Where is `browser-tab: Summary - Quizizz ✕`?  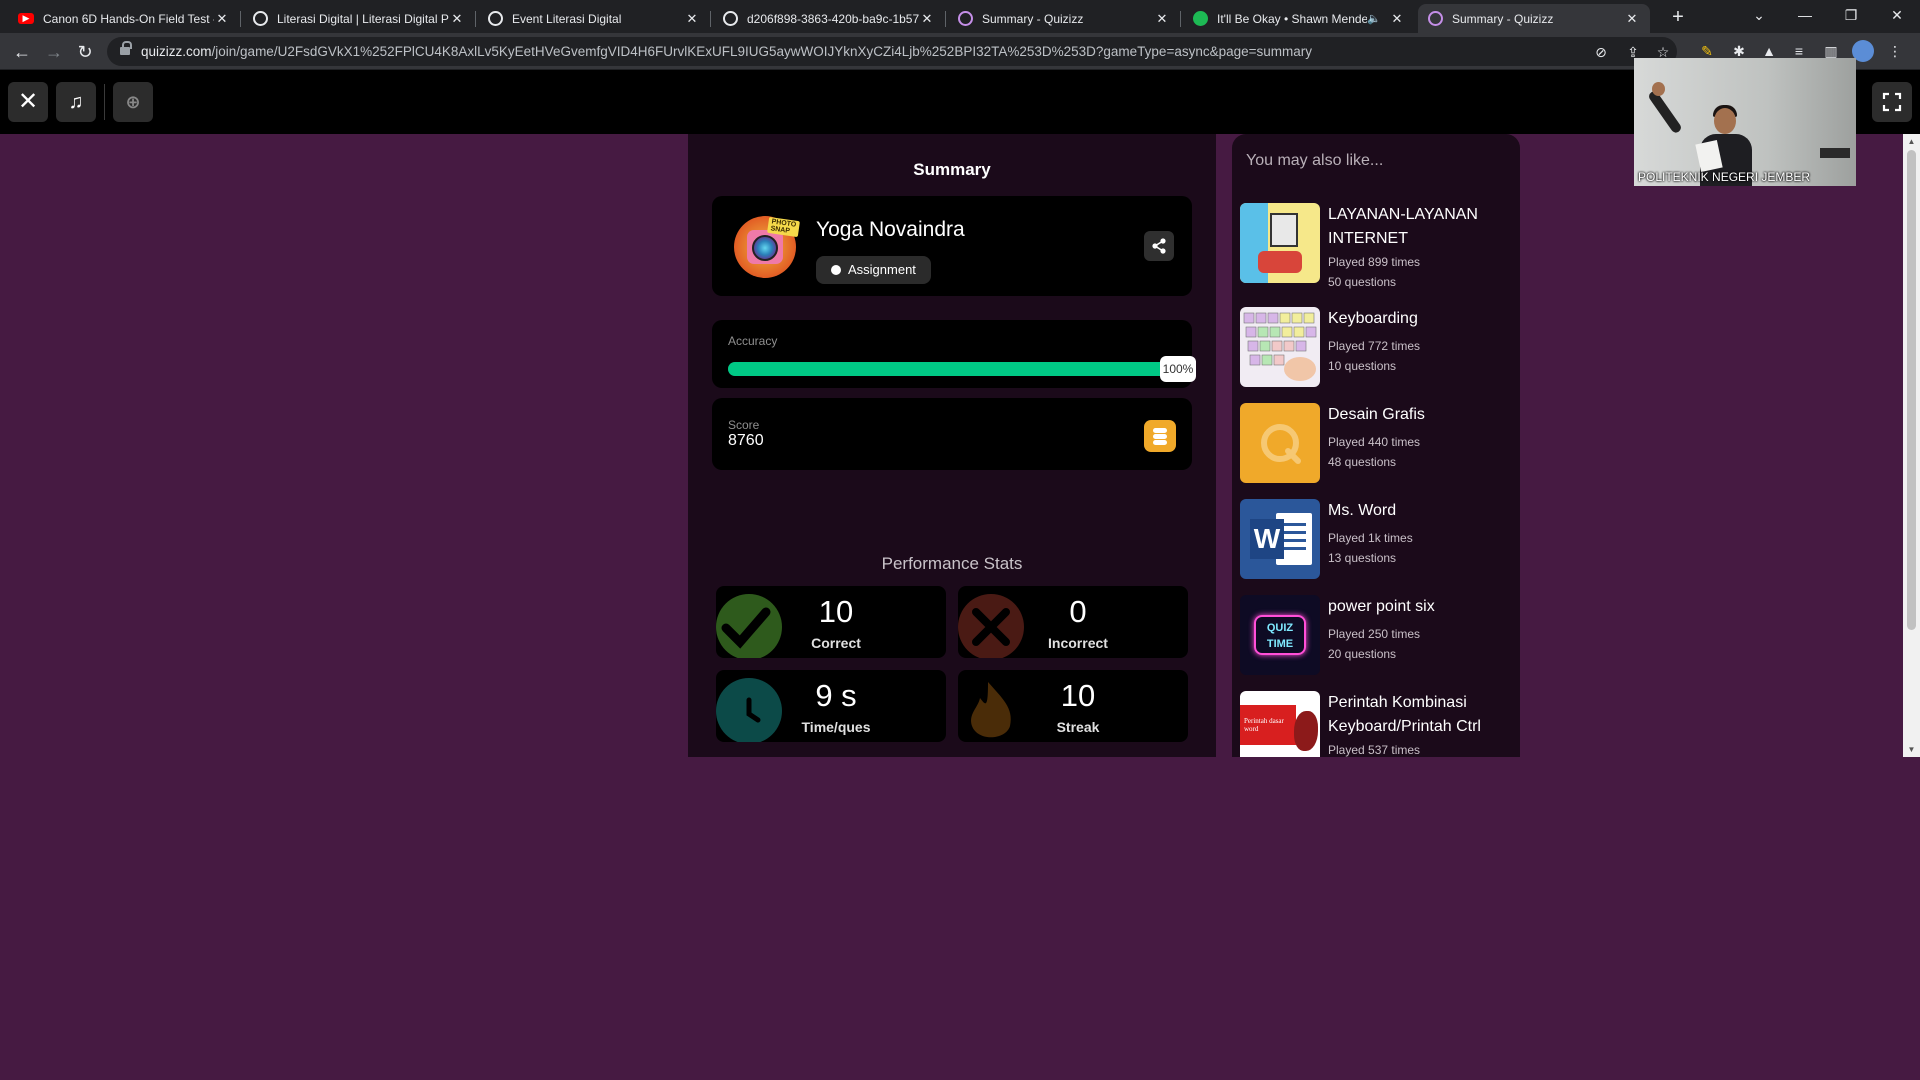 browser-tab: Summary - Quizizz ✕ is located at coordinates (1064, 18).